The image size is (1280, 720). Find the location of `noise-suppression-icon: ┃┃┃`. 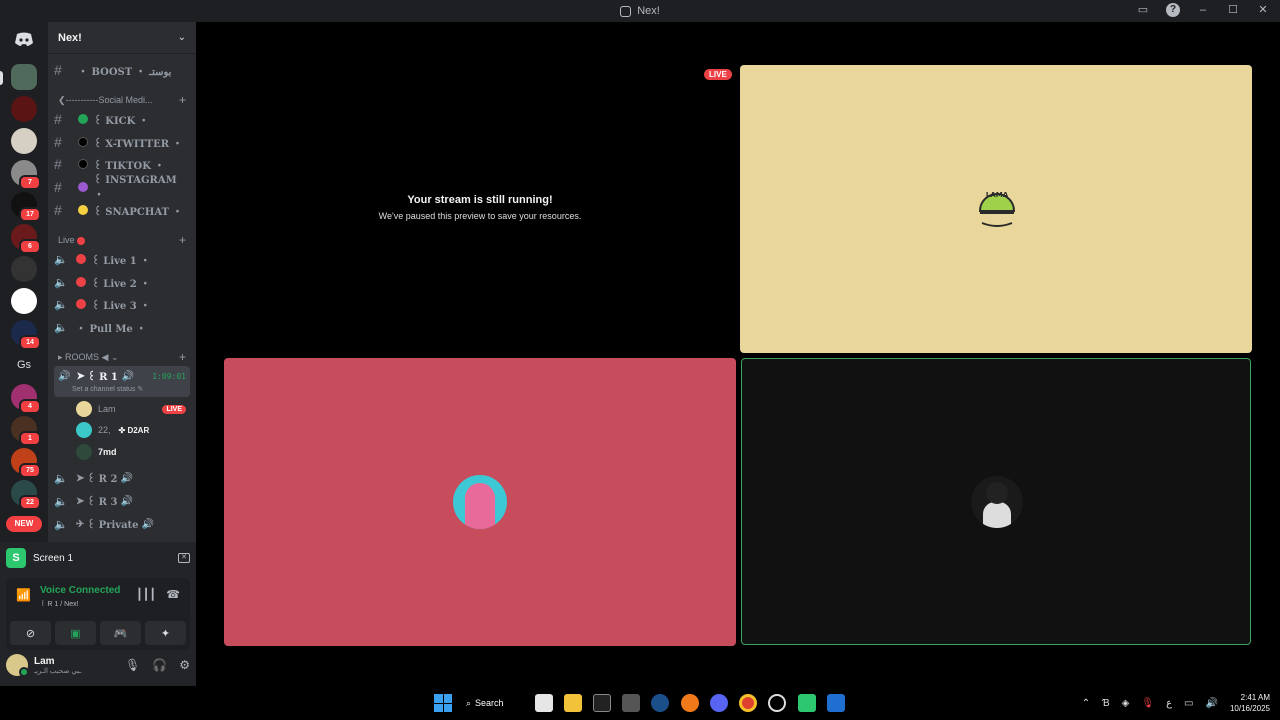

noise-suppression-icon: ┃┃┃ is located at coordinates (146, 594).